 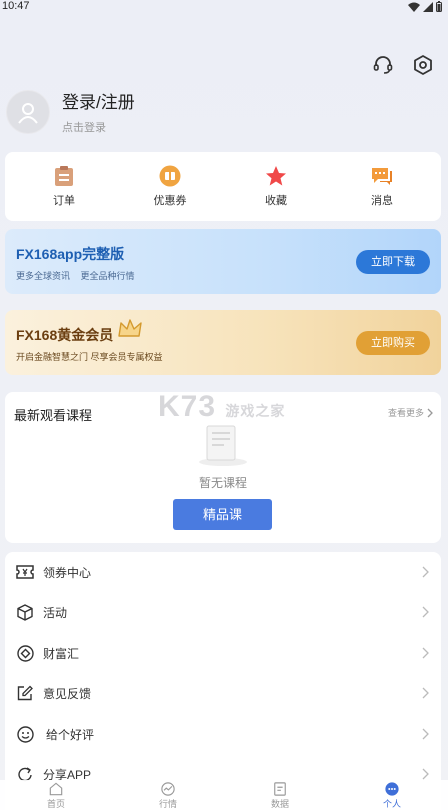 What do you see at coordinates (423, 65) in the screenshot?
I see `settings-hexagon-icon` at bounding box center [423, 65].